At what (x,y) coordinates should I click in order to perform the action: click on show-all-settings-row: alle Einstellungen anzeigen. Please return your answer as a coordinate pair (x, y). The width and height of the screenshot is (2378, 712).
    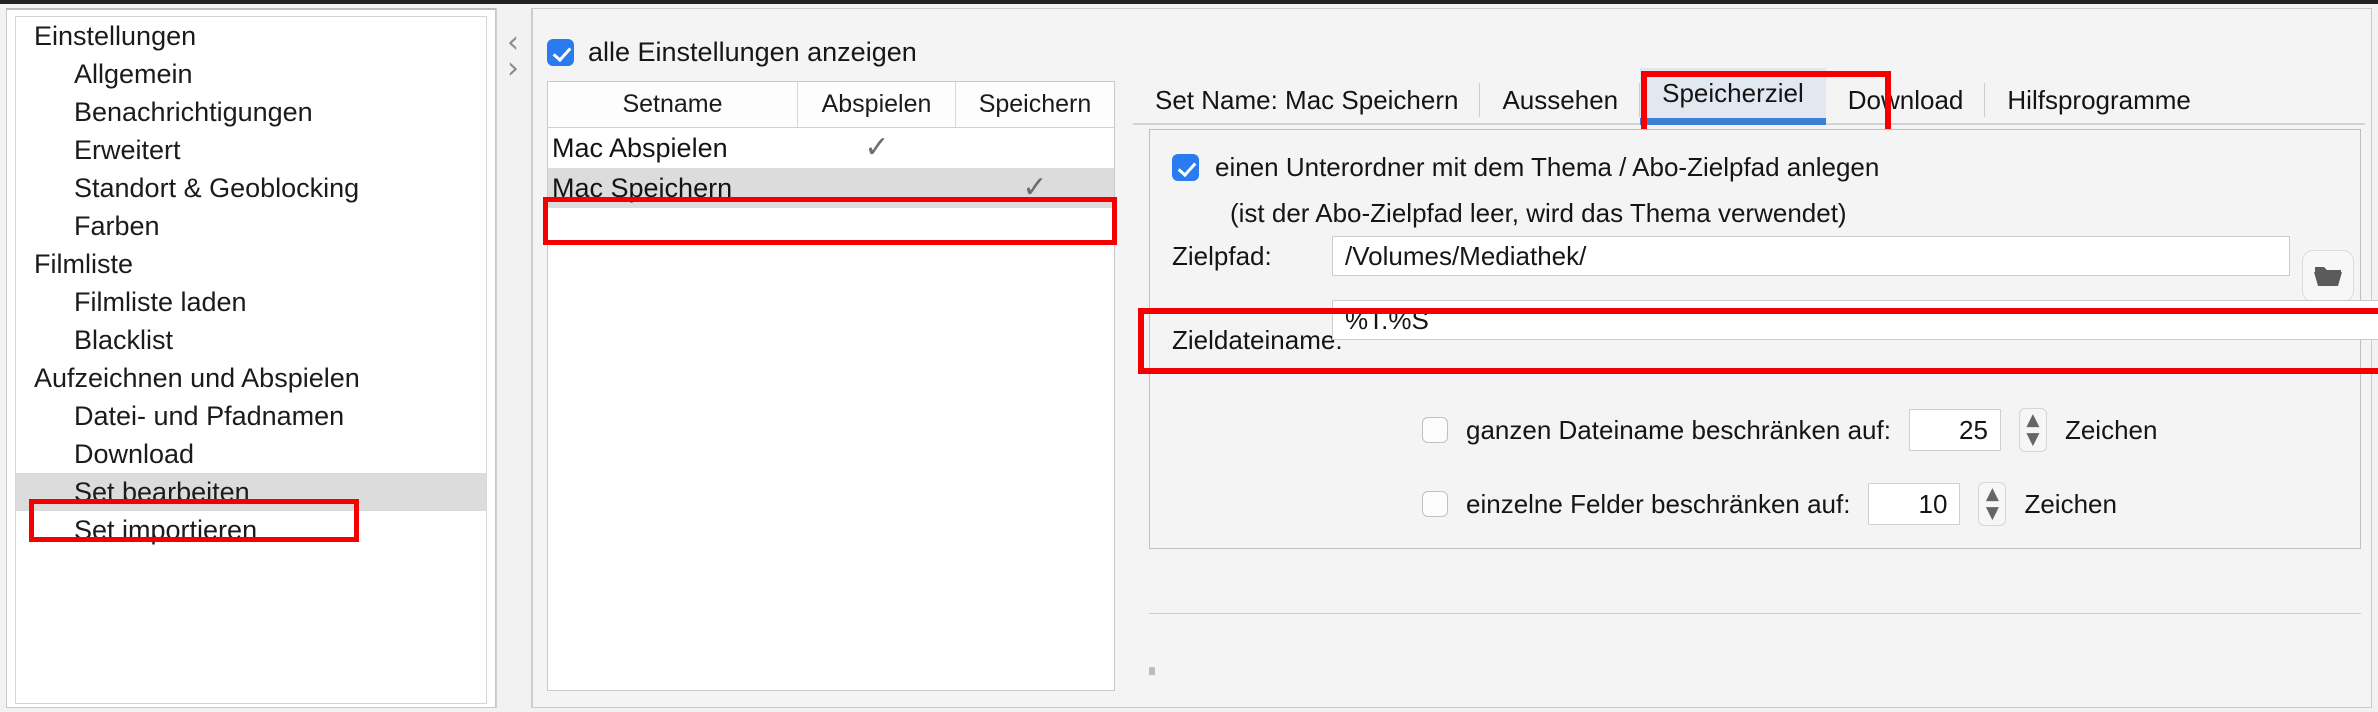
    Looking at the image, I should click on (732, 52).